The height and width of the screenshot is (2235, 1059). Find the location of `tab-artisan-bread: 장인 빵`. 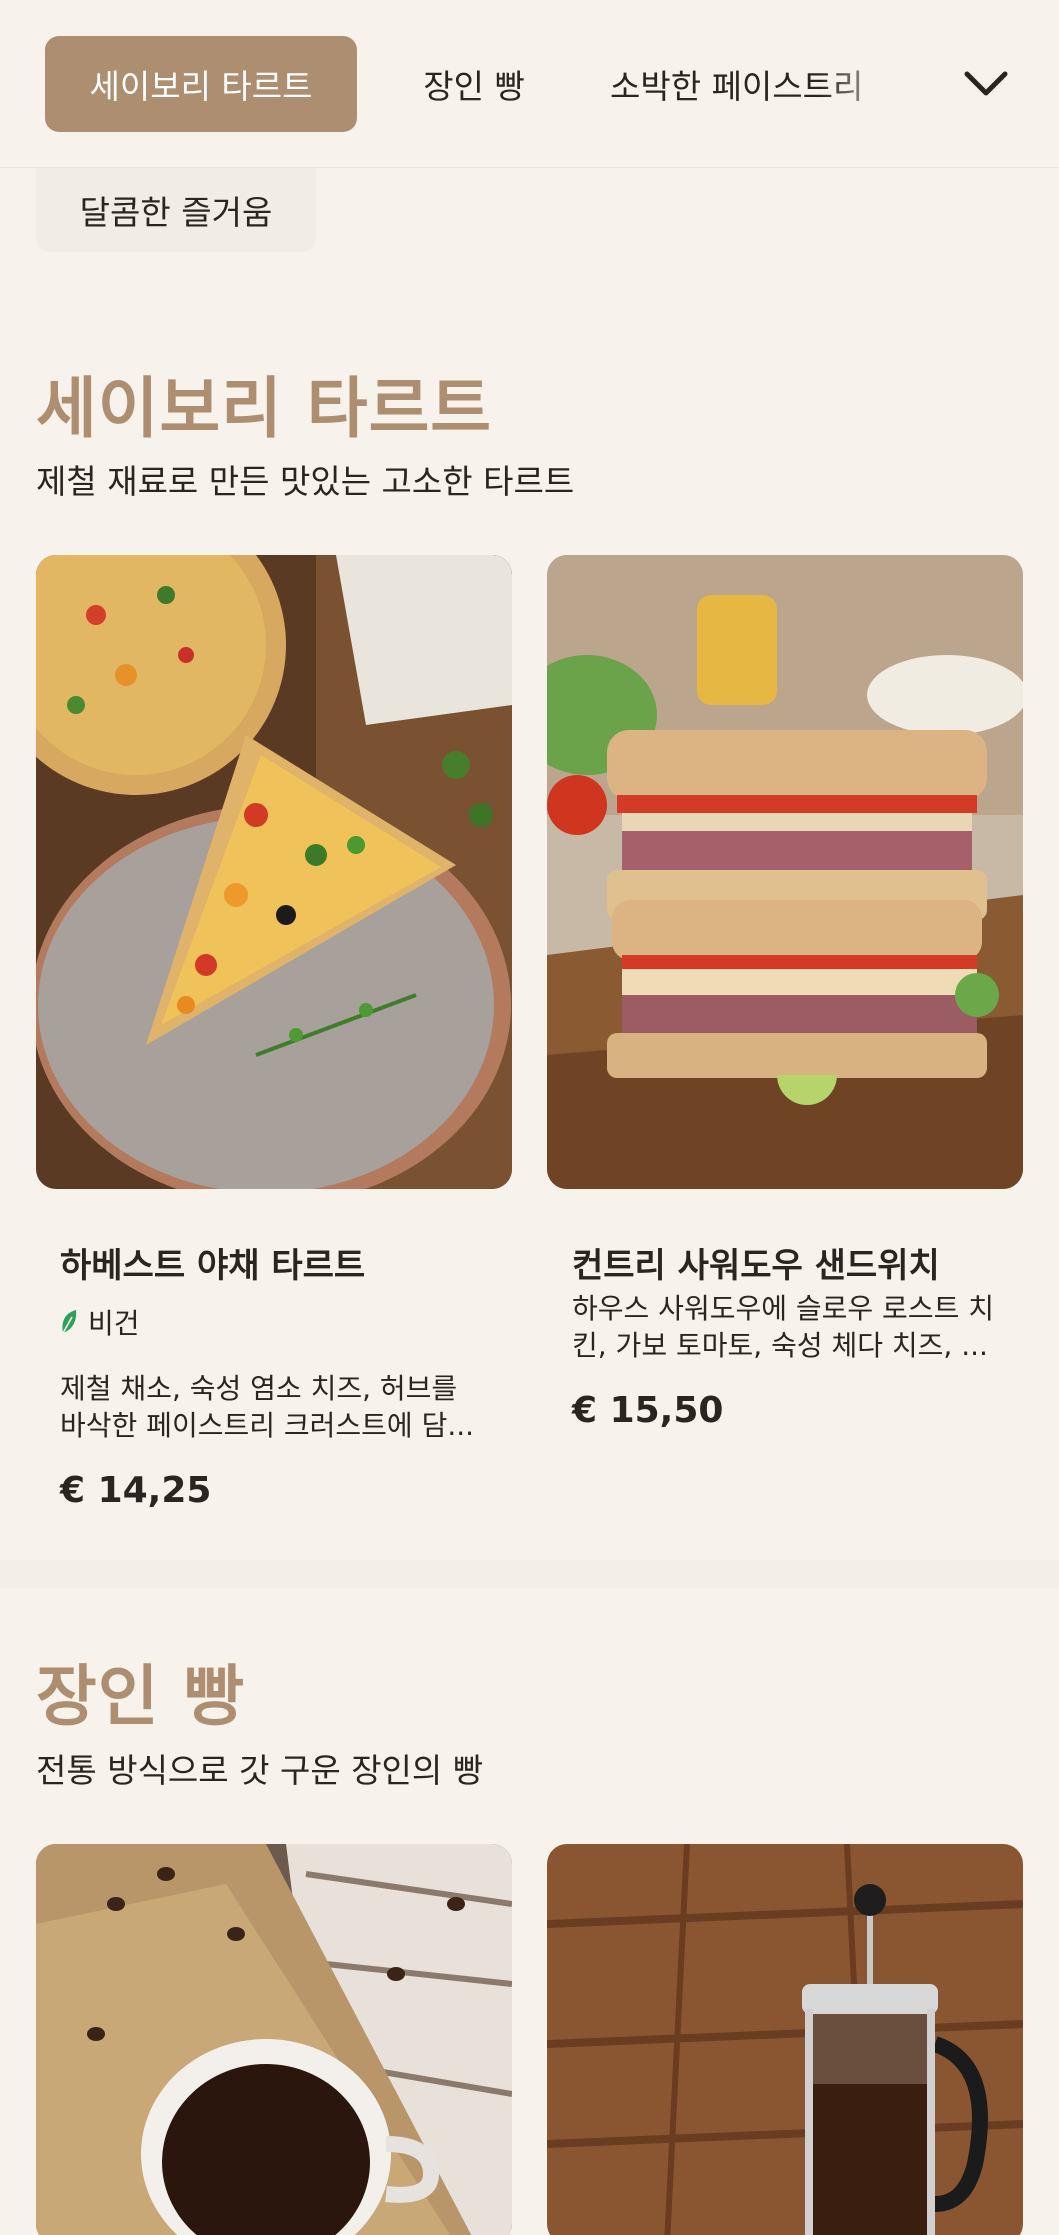

tab-artisan-bread: 장인 빵 is located at coordinates (474, 84).